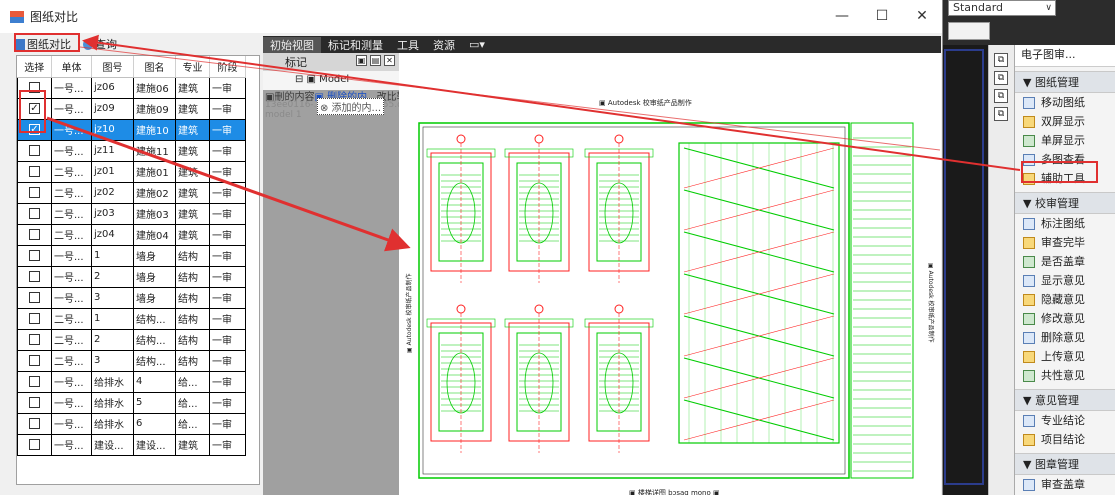 The width and height of the screenshot is (1115, 495). I want to click on table-row: 二号... jz03 建施03 建筑 一审, so click(131, 213).